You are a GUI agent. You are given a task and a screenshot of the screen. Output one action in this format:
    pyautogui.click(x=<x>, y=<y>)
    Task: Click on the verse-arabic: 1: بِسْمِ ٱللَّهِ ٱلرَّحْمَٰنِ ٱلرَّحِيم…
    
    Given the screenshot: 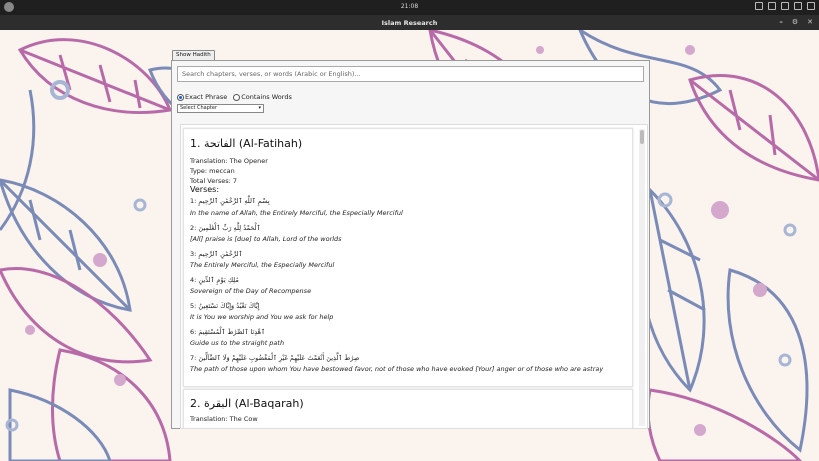 What is the action you would take?
    pyautogui.click(x=230, y=201)
    